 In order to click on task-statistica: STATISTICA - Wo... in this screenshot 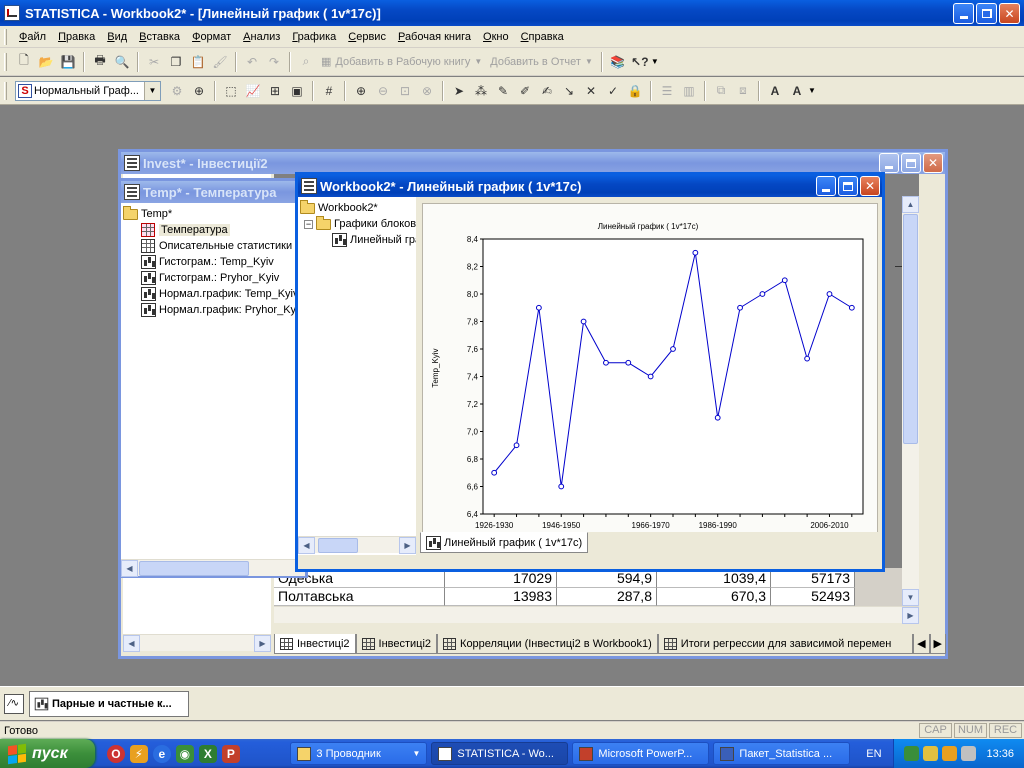, I will do `click(500, 753)`.